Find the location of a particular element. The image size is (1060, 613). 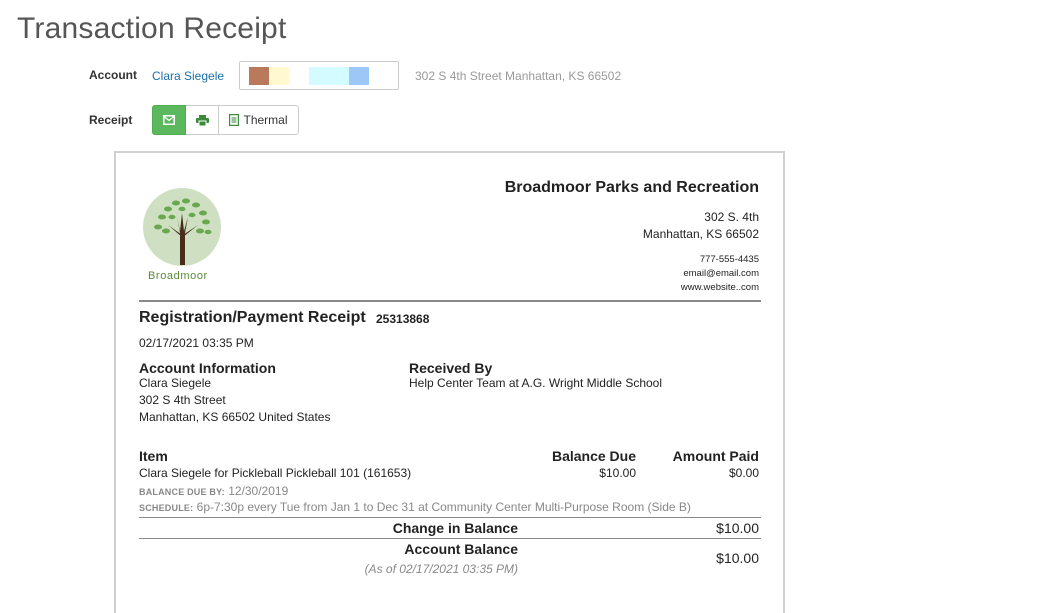

balance-due-by-label: BALANCE DUE BY: is located at coordinates (182, 492).